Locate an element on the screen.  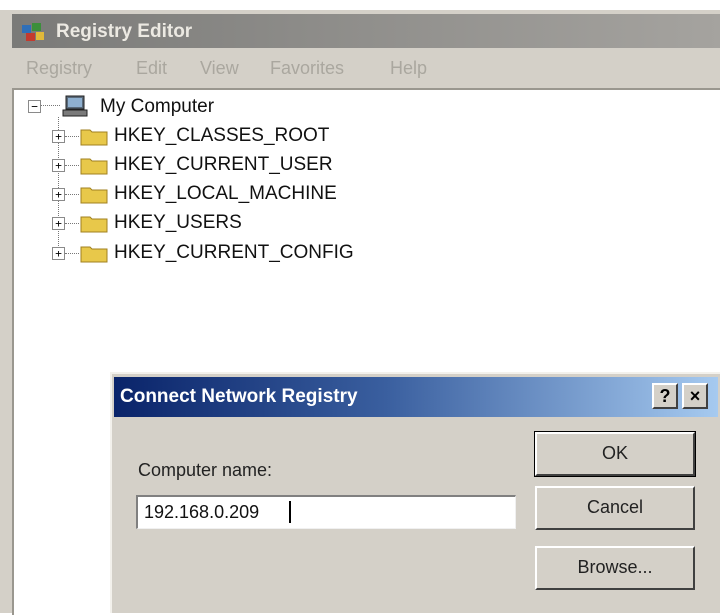
menu-view: View is located at coordinates (219, 68).